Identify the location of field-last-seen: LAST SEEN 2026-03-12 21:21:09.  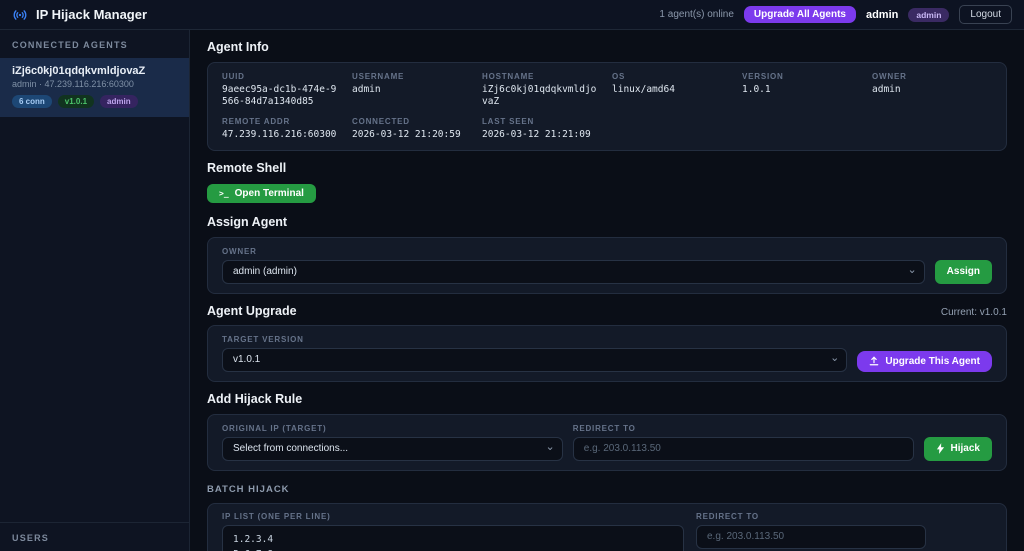
(542, 129).